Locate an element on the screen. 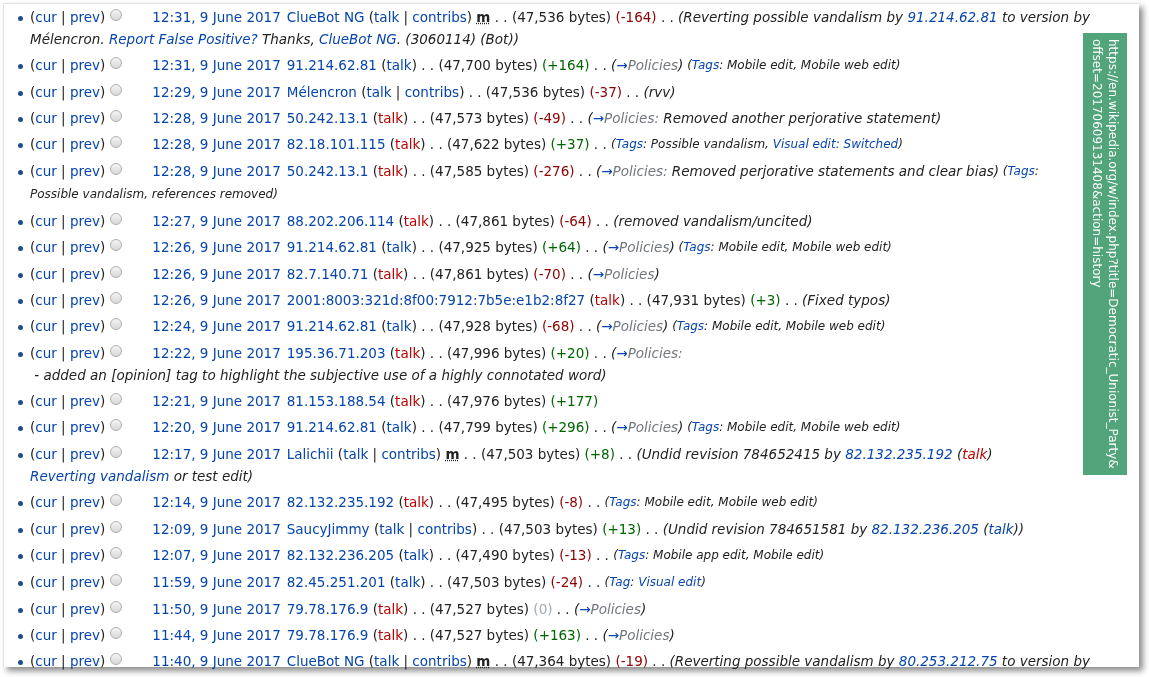  date-link: 11:50, 9 June 2017 is located at coordinates (216, 609).